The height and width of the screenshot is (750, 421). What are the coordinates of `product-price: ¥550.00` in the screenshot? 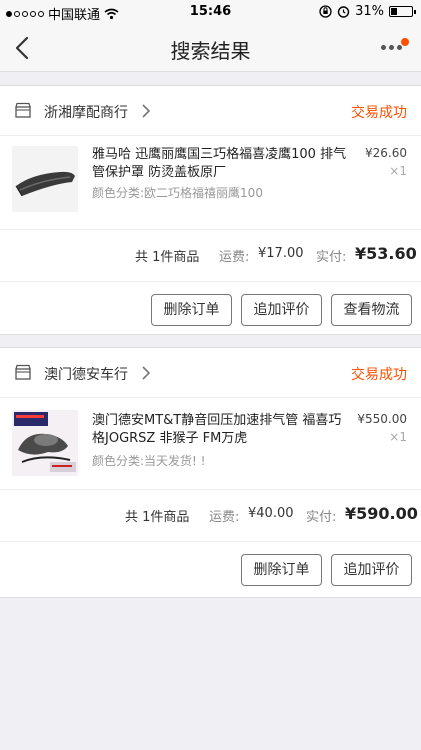 It's located at (382, 419).